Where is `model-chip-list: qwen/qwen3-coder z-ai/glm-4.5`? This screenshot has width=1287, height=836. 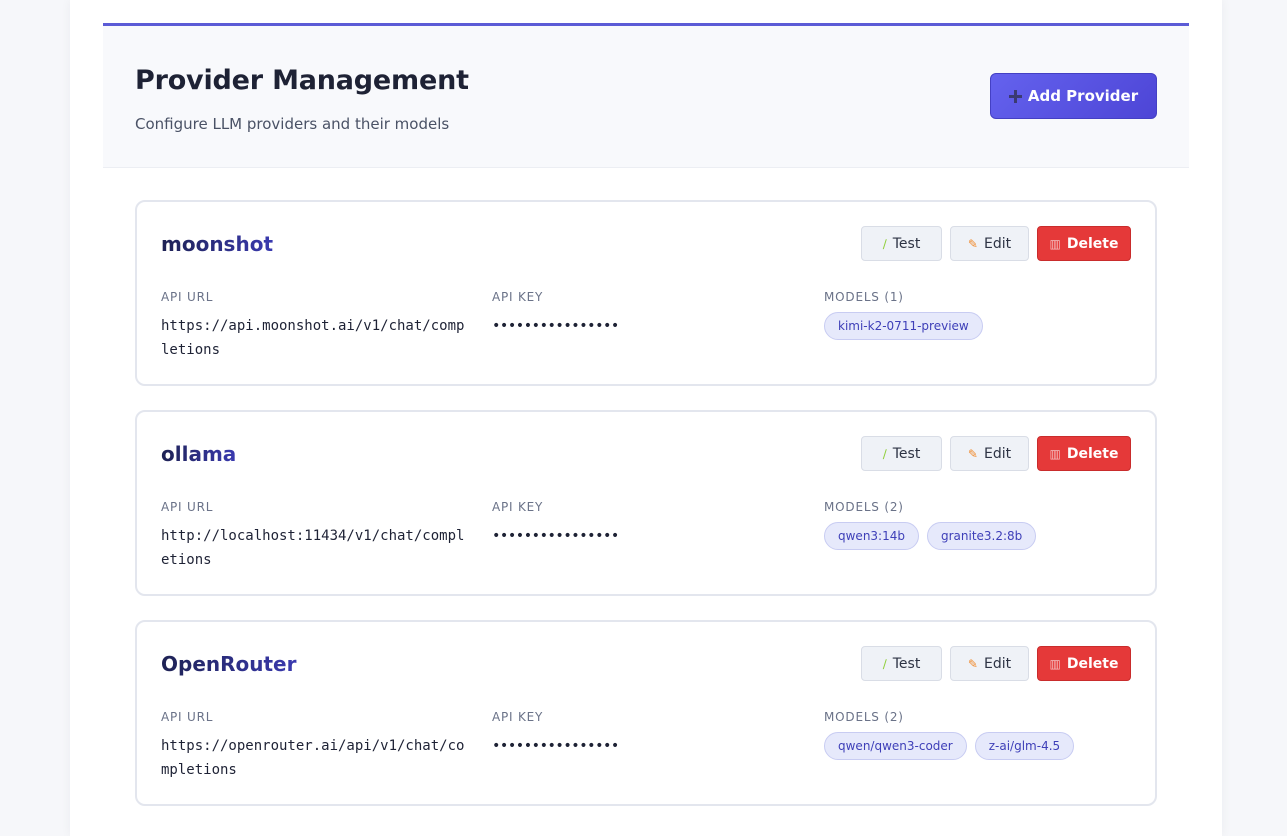 model-chip-list: qwen/qwen3-coder z-ai/glm-4.5 is located at coordinates (984, 746).